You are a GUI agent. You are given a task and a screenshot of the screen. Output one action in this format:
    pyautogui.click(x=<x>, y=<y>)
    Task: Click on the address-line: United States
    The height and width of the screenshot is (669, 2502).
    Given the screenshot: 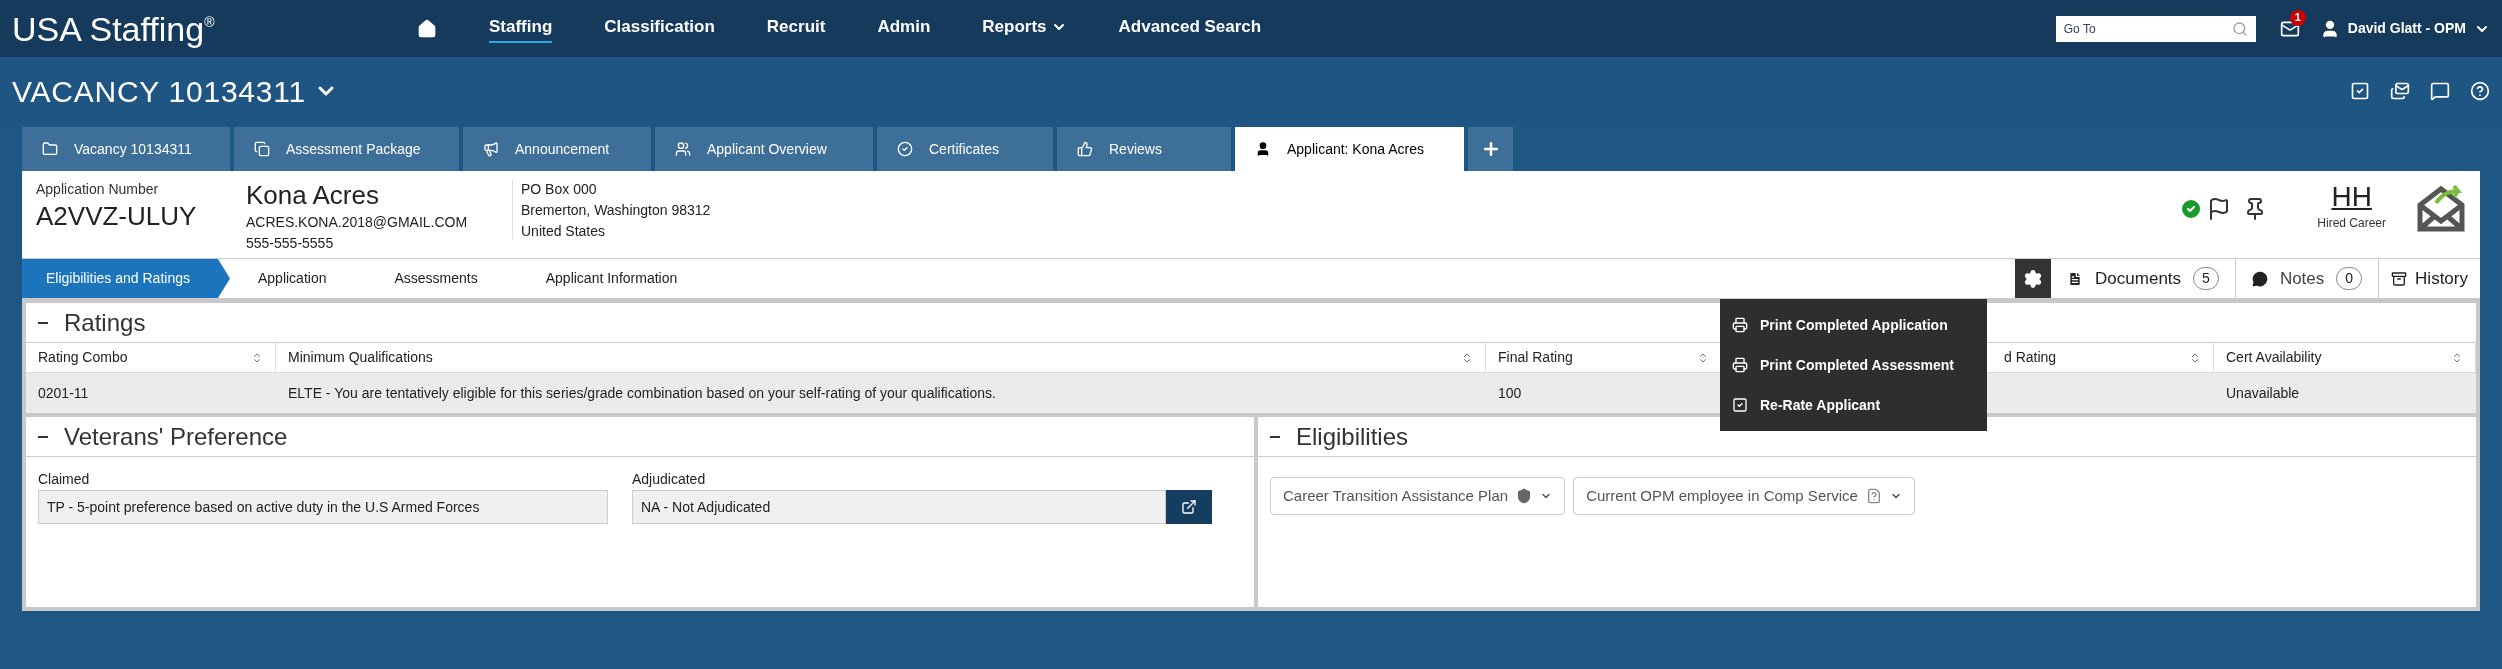 What is the action you would take?
    pyautogui.click(x=564, y=231)
    